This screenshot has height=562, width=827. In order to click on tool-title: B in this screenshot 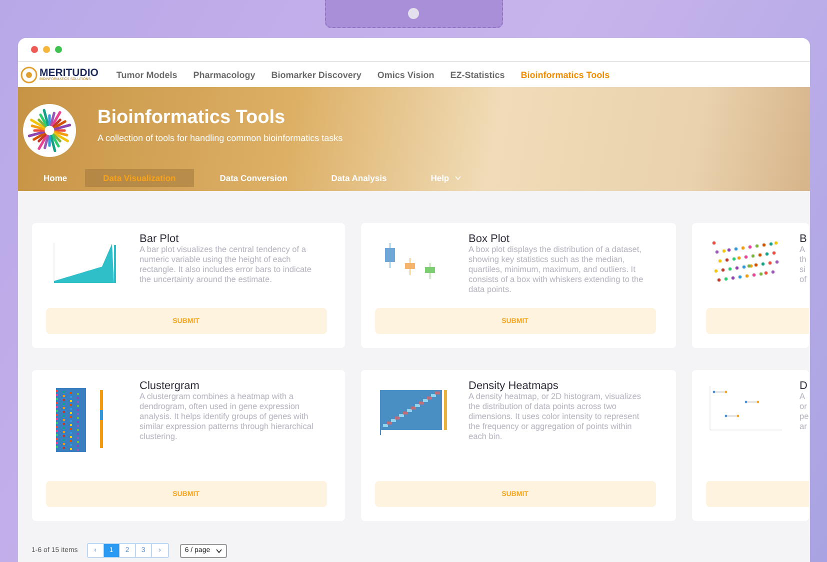, I will do `click(804, 239)`.